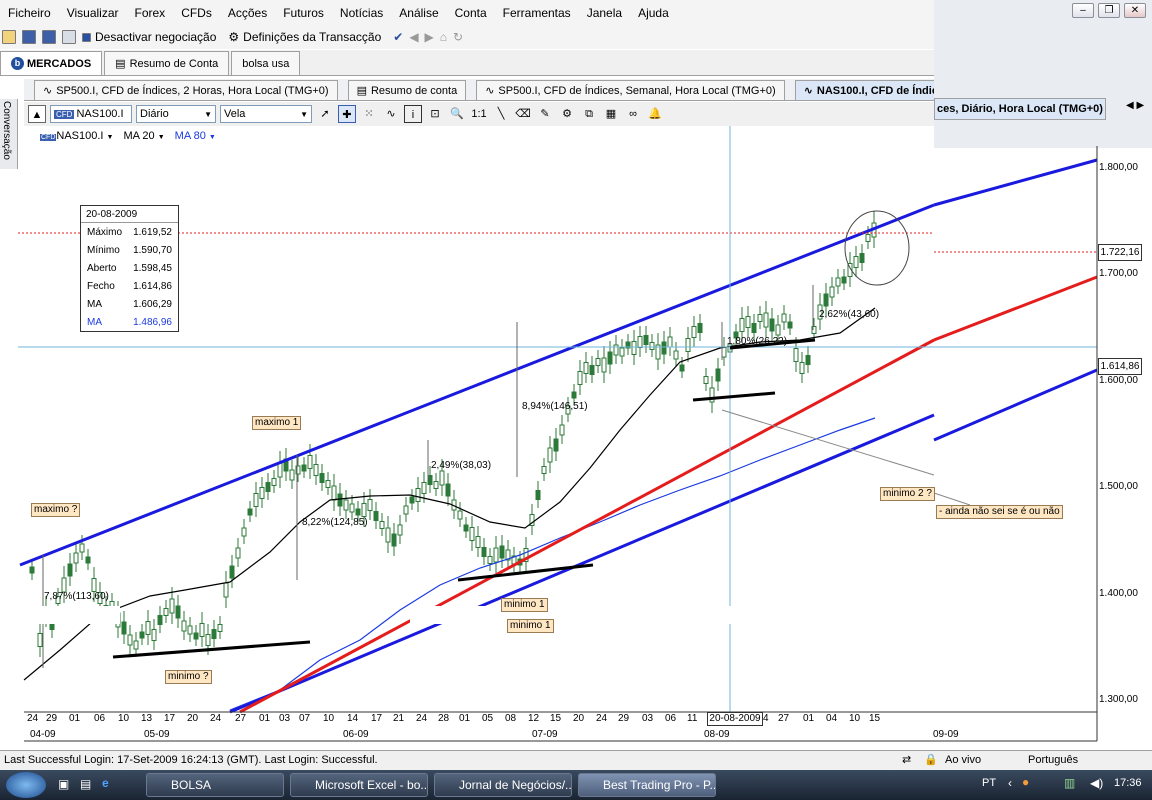 The height and width of the screenshot is (800, 1152). I want to click on info-row-ma20: MA 1.606,29, so click(129, 304).